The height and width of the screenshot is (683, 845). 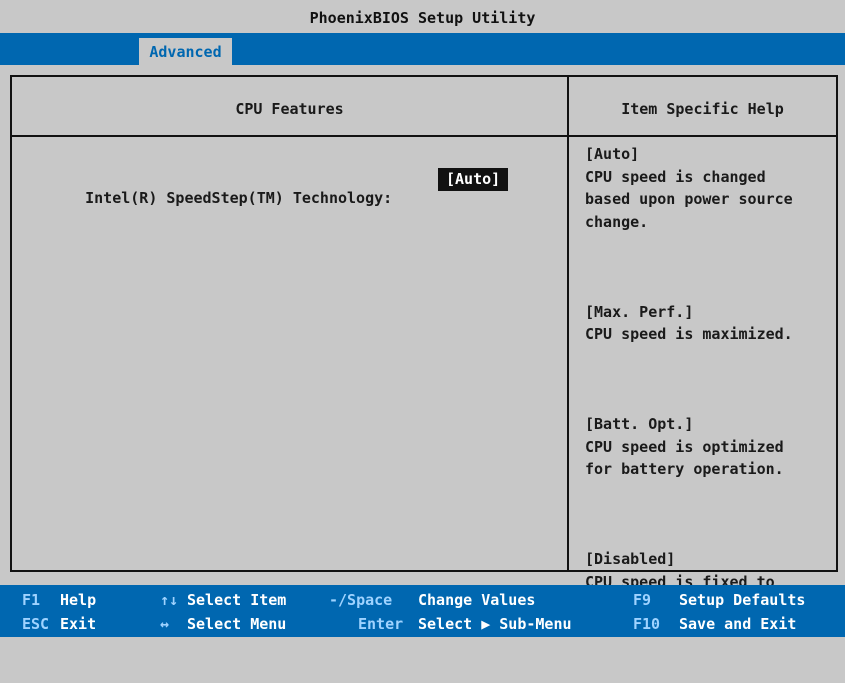 What do you see at coordinates (495, 624) in the screenshot?
I see `action-select-submenu: Select ▶ Sub-Menu` at bounding box center [495, 624].